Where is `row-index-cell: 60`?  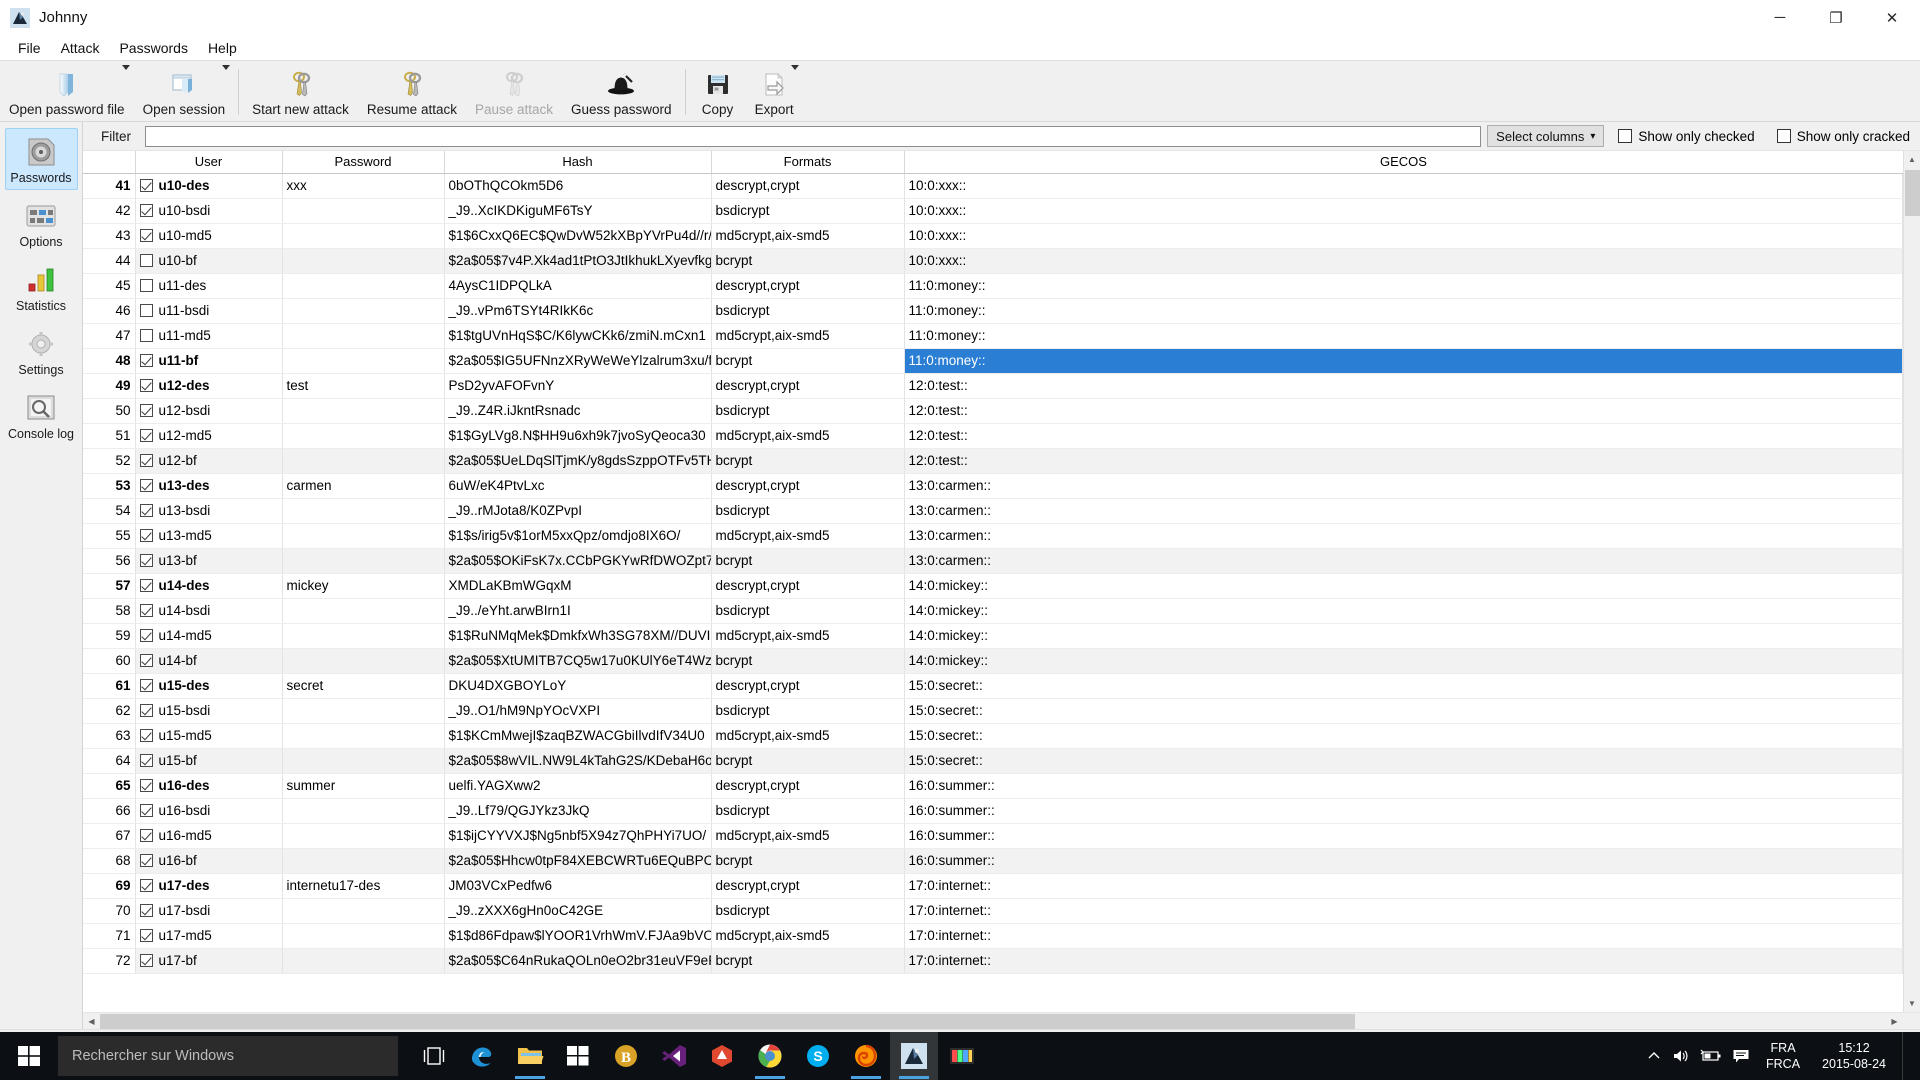
row-index-cell: 60 is located at coordinates (109, 661).